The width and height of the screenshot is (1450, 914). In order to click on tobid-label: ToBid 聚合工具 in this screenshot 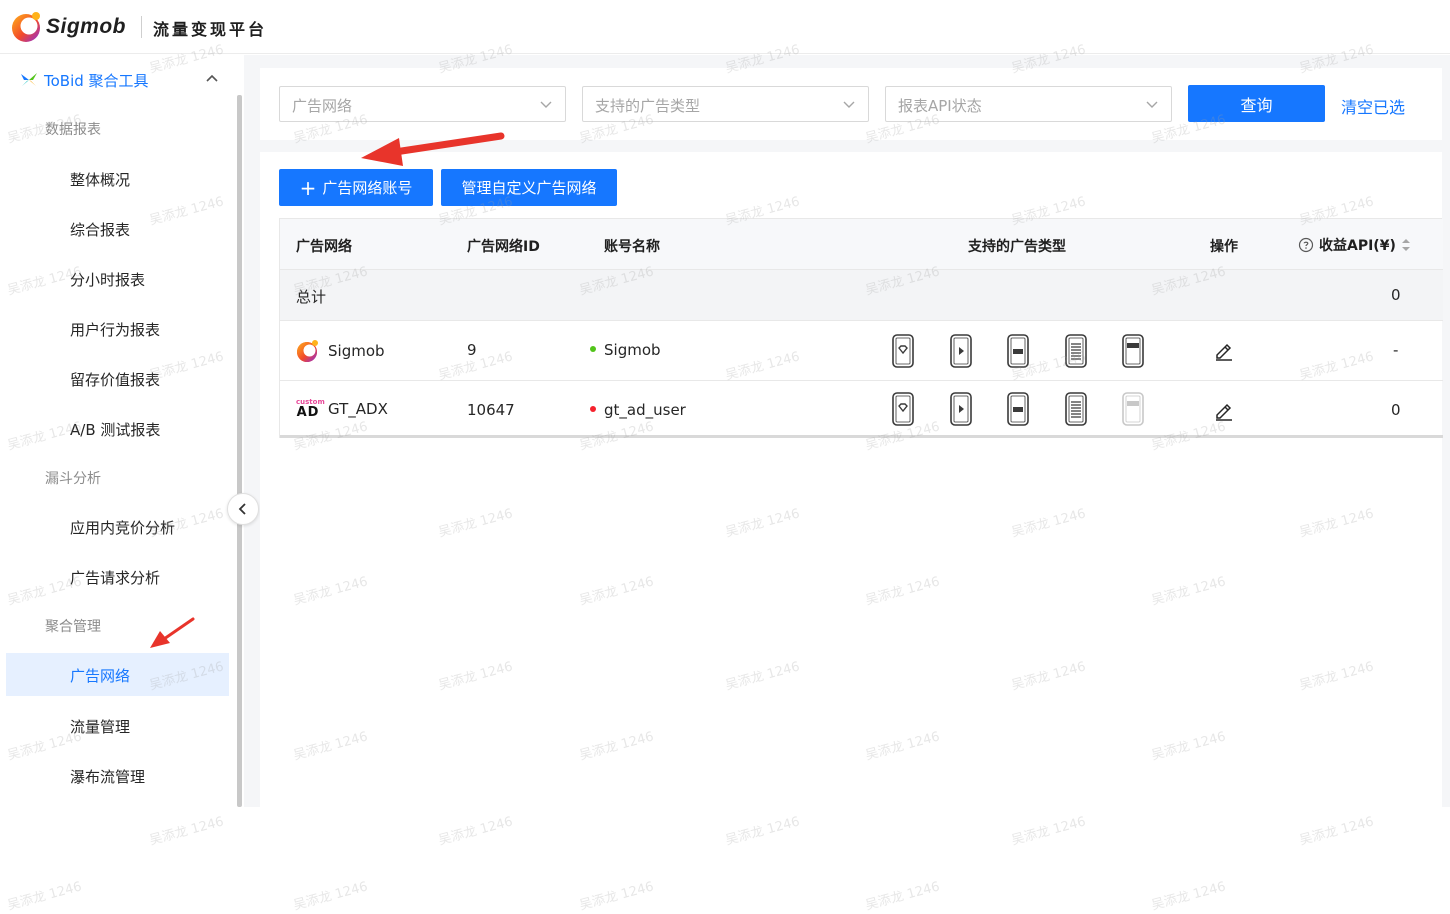, I will do `click(96, 80)`.